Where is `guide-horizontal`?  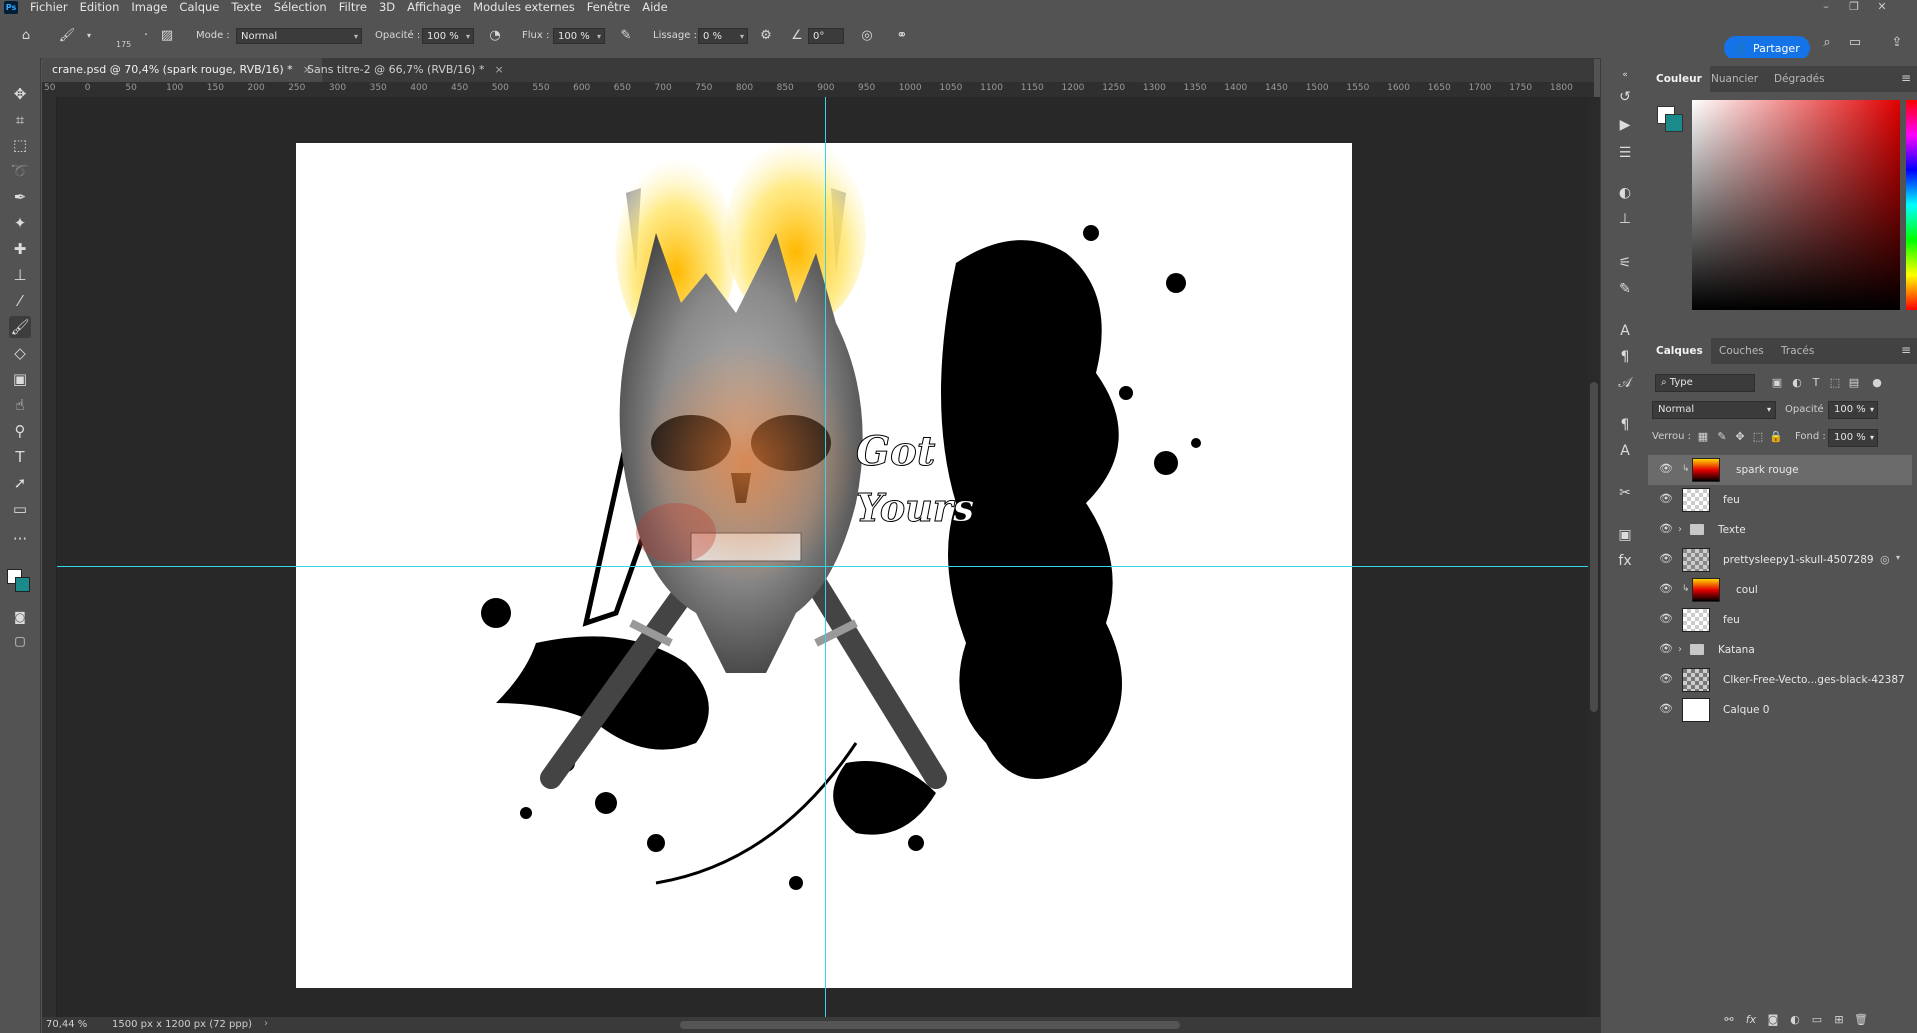
guide-horizontal is located at coordinates (822, 566).